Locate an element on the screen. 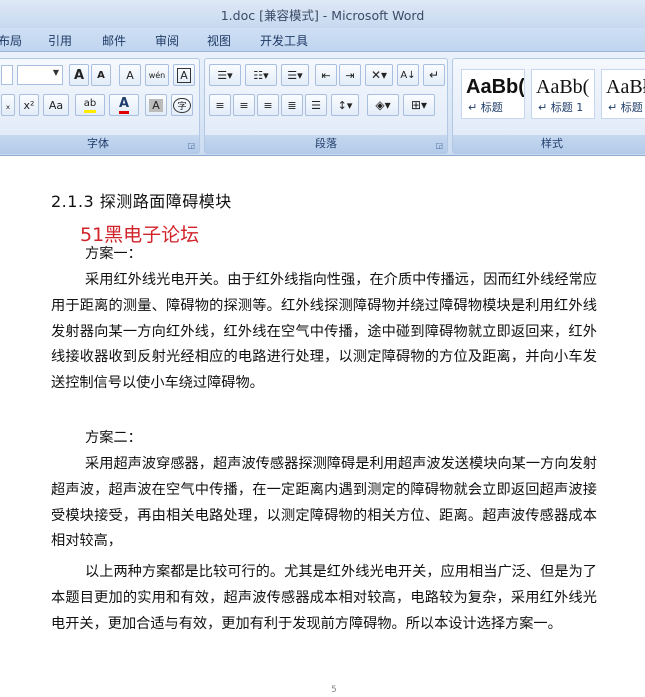 Image resolution: width=645 pixels, height=697 pixels. line-spacing-button: ↕▾ is located at coordinates (345, 105).